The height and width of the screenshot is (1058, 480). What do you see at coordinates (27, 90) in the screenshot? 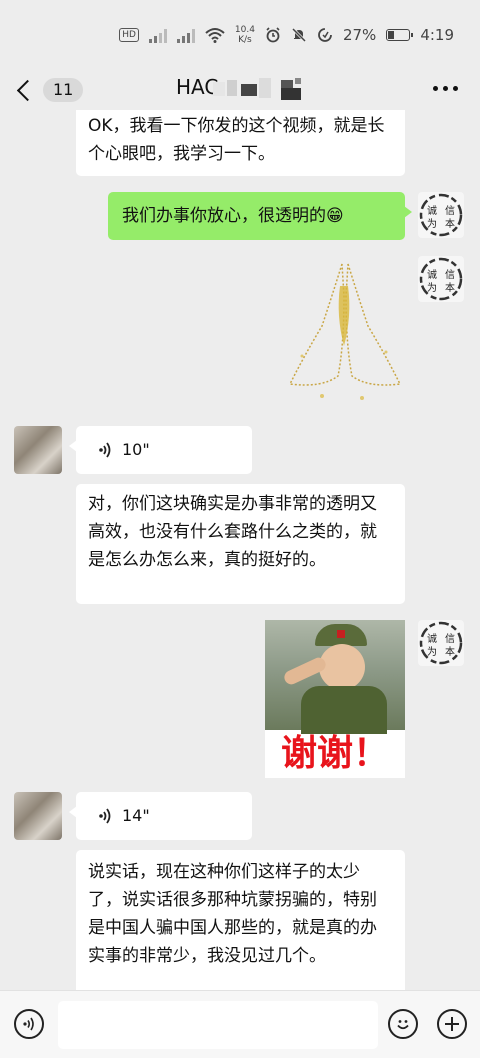
I see `chevron-left-icon` at bounding box center [27, 90].